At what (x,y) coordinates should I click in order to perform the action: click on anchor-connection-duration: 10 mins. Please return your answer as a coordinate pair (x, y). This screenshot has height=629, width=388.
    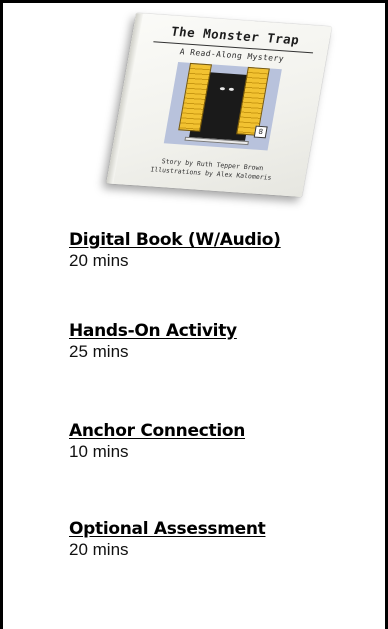
    Looking at the image, I should click on (99, 451).